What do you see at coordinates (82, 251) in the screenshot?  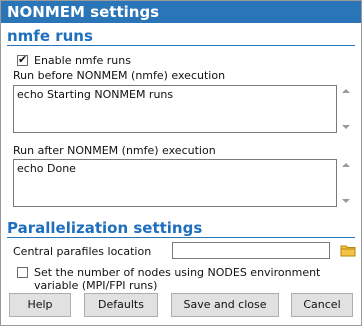 I see `parafiles-location-label: Central parafiles location` at bounding box center [82, 251].